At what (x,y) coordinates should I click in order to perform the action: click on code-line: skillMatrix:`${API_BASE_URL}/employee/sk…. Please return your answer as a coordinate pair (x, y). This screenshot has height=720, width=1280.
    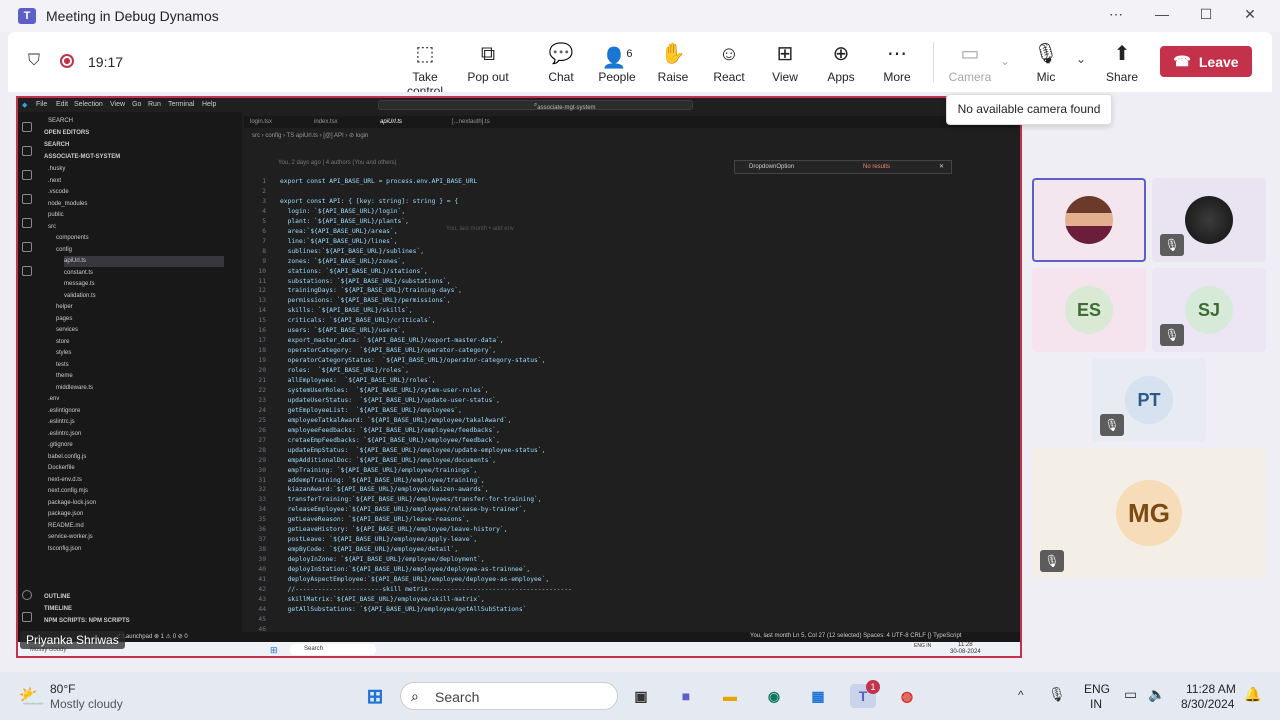
    Looking at the image, I should click on (382, 599).